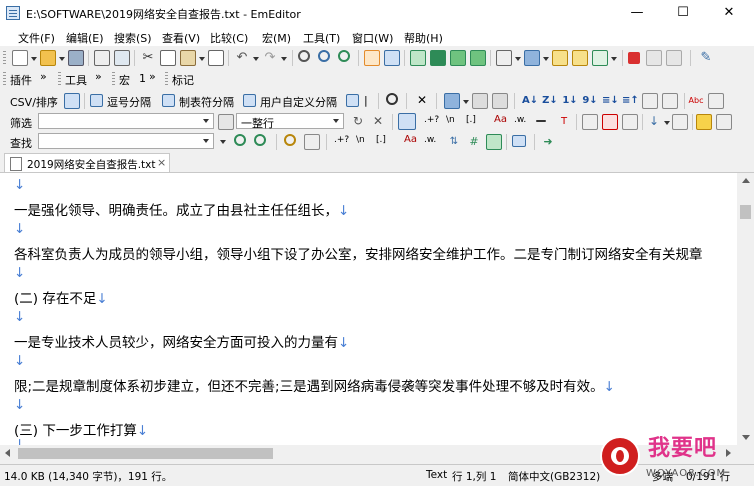 This screenshot has width=754, height=486. What do you see at coordinates (654, 122) in the screenshot?
I see `arrow-down-icon: ↓` at bounding box center [654, 122].